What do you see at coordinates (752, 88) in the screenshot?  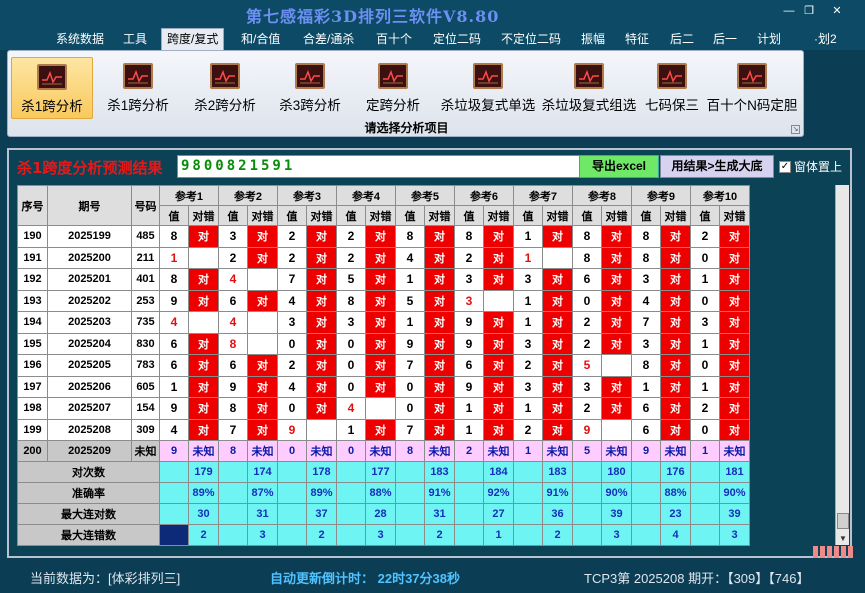 I see `ribbon-tool-button: 百十个N码定胆` at bounding box center [752, 88].